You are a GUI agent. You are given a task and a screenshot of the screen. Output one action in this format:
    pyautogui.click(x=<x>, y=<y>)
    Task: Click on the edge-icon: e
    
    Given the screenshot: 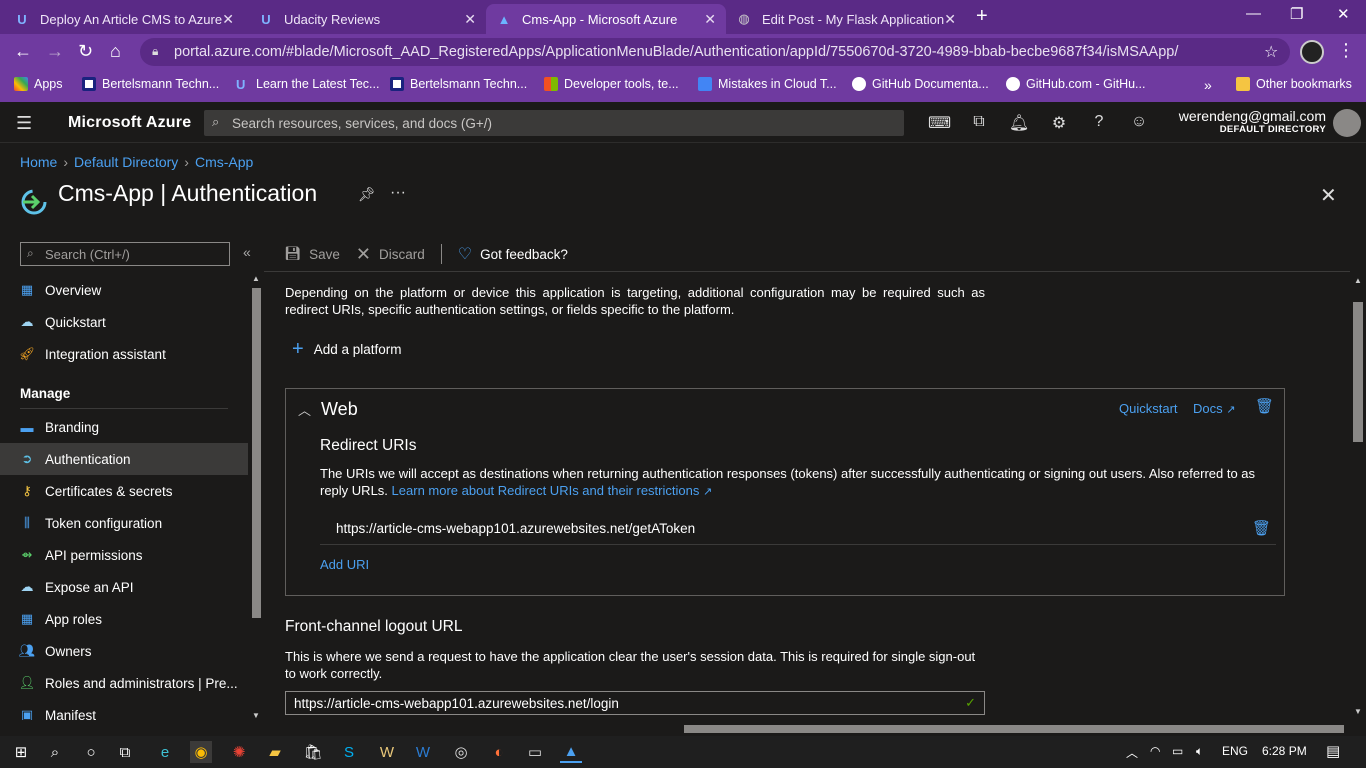 What is the action you would take?
    pyautogui.click(x=165, y=752)
    